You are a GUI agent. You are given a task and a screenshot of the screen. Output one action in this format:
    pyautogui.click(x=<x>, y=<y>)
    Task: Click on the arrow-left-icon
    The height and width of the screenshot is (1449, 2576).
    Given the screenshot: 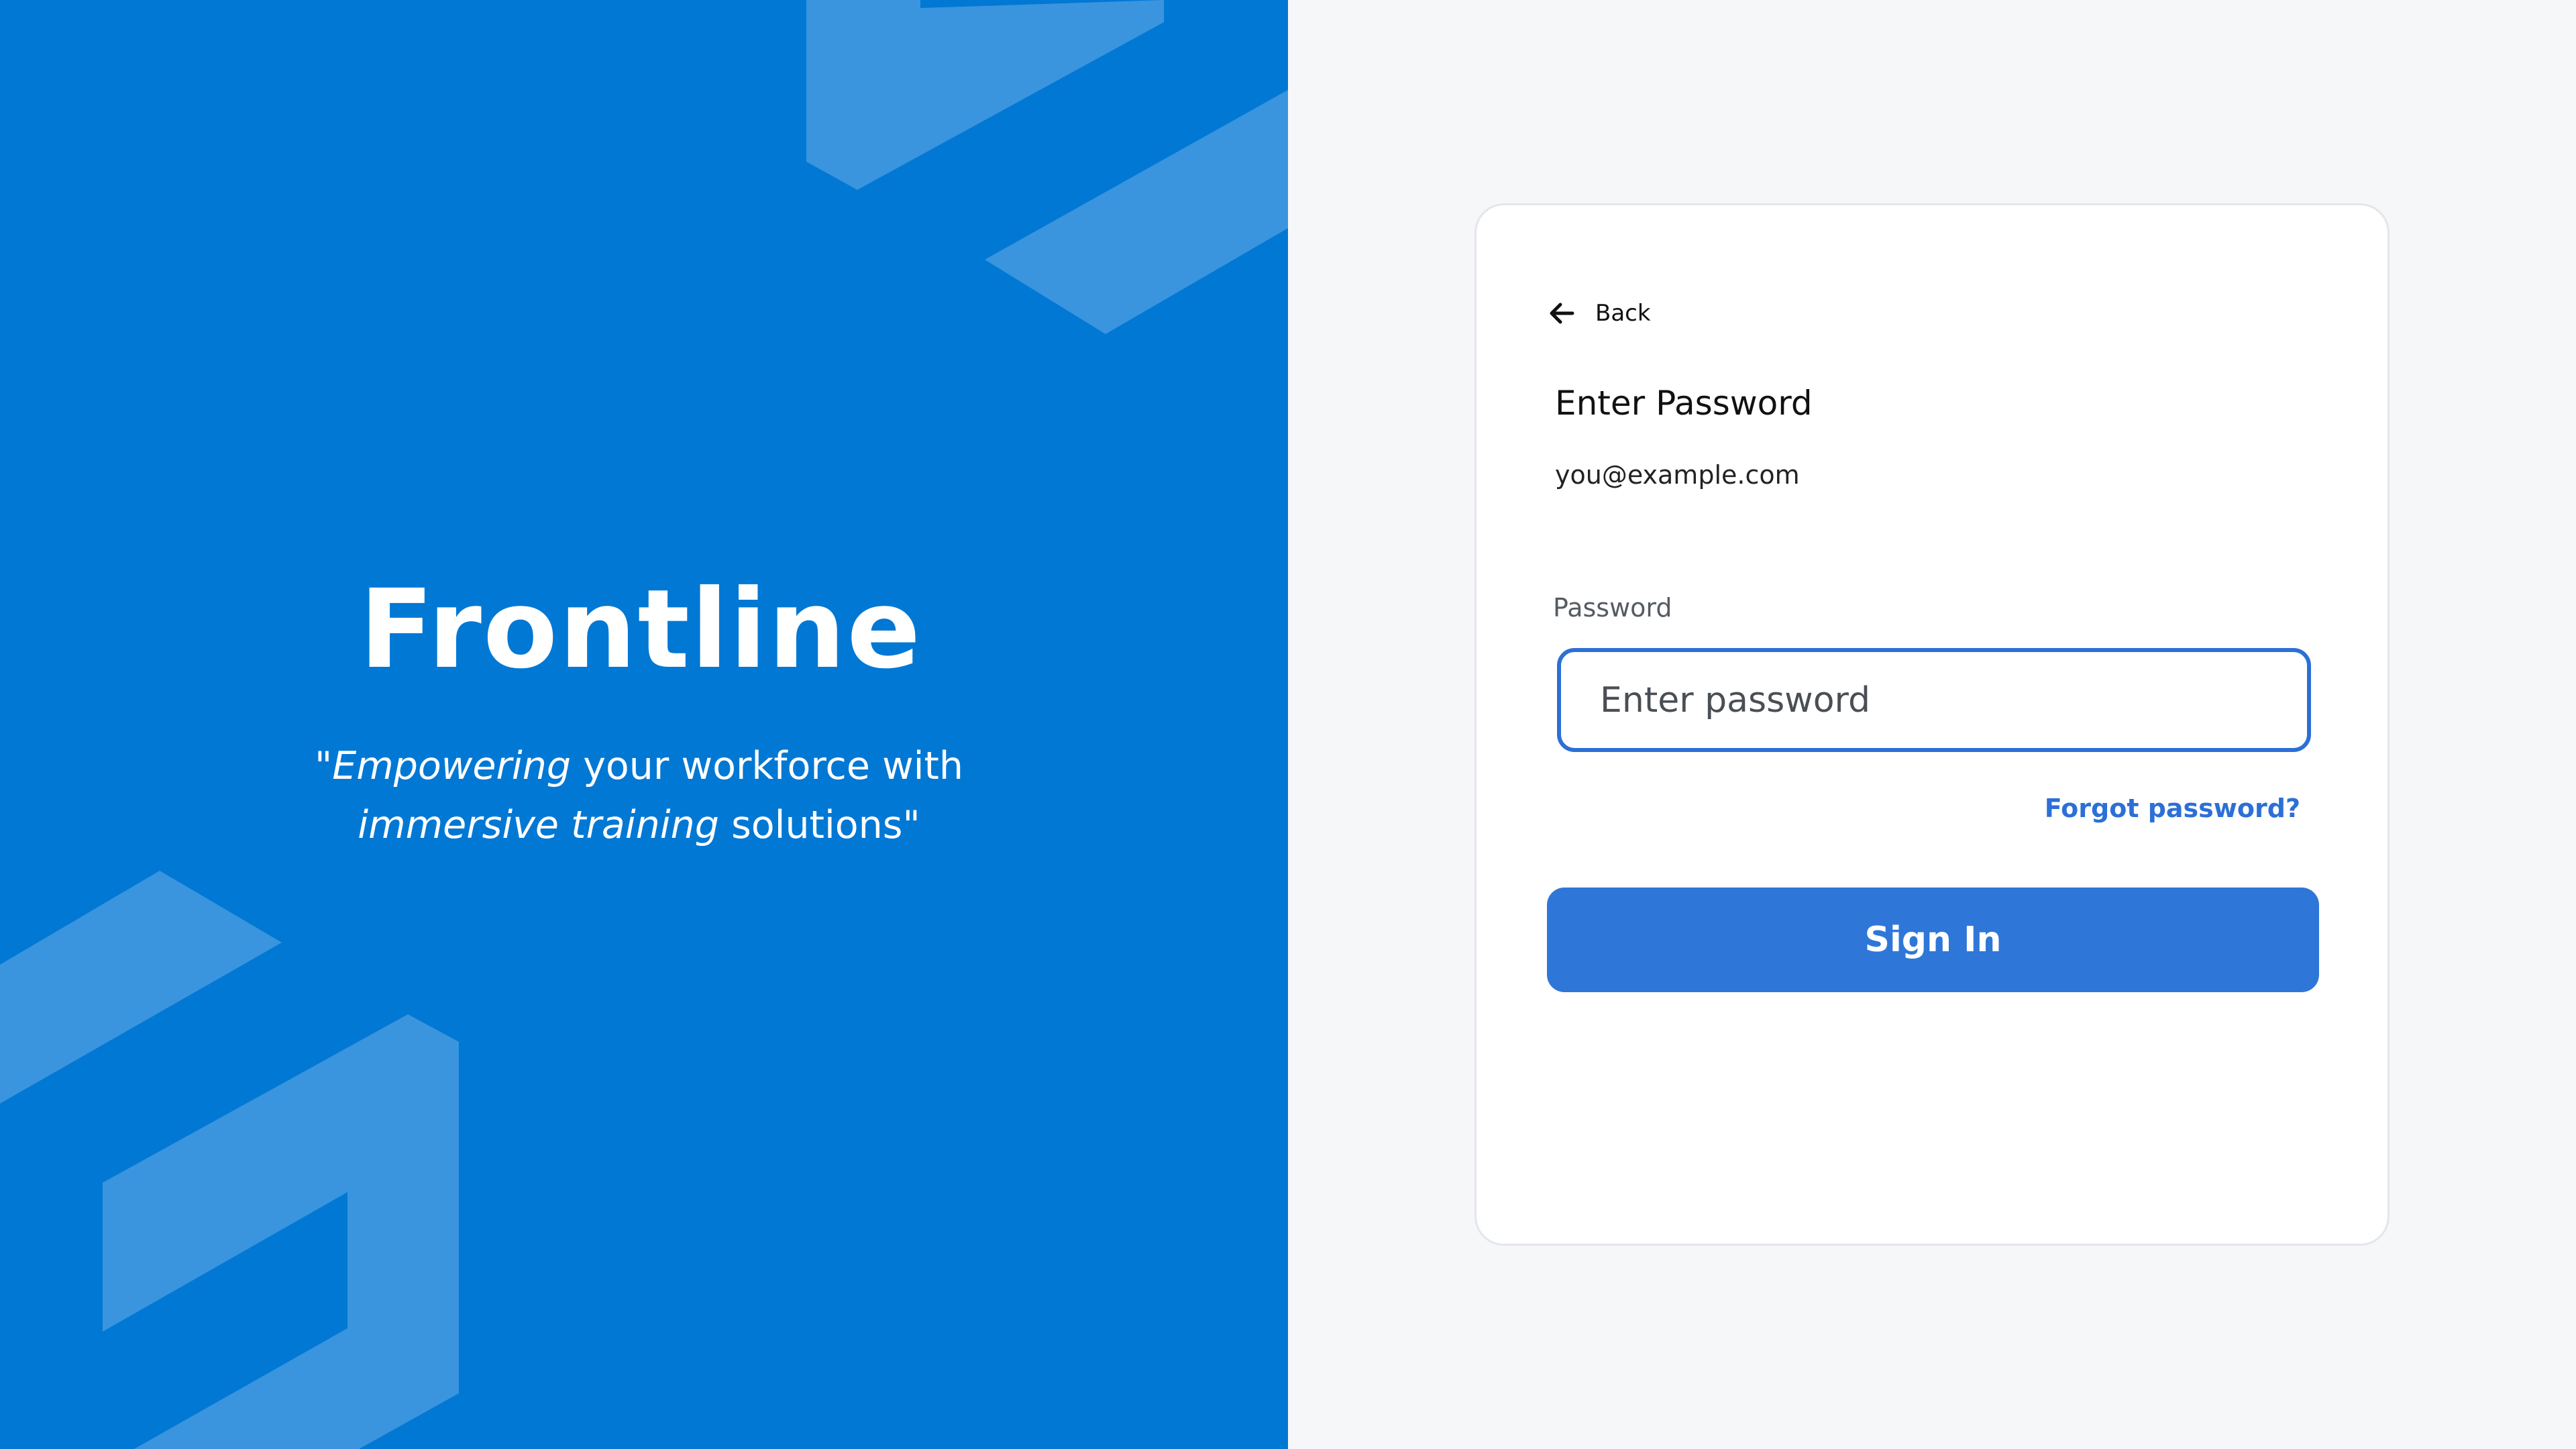 What is the action you would take?
    pyautogui.click(x=1561, y=313)
    